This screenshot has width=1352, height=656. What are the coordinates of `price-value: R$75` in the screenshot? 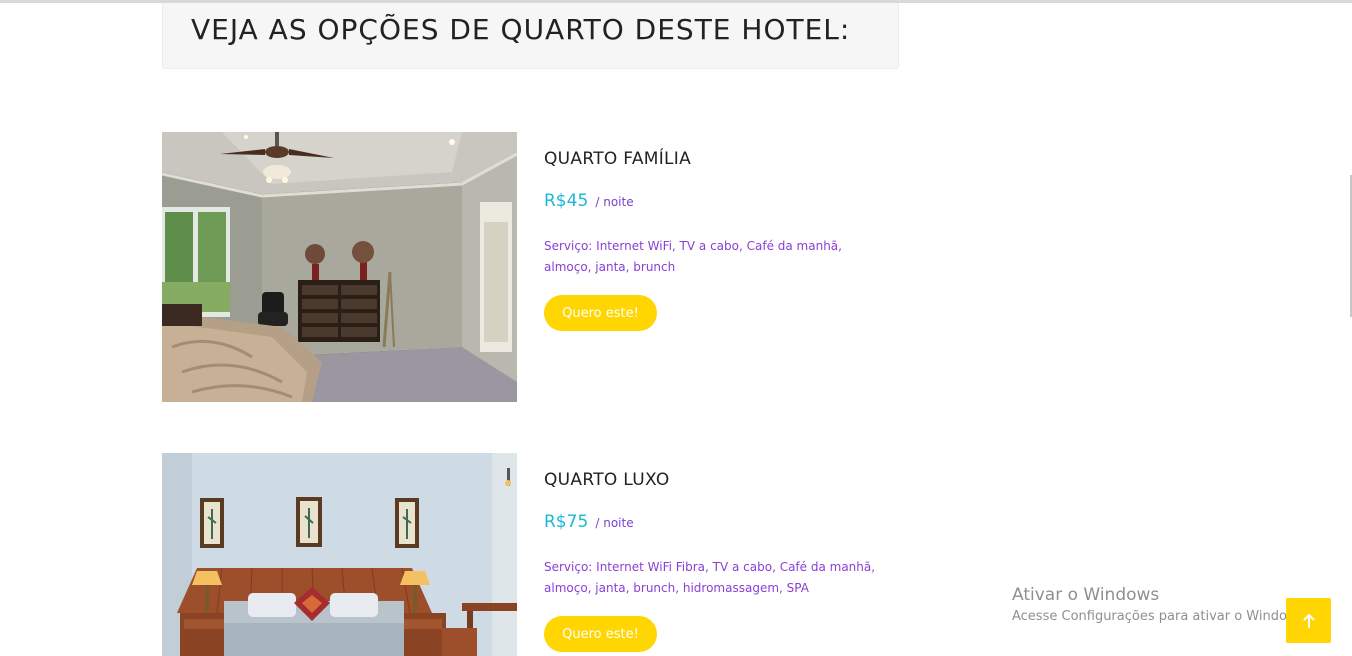 It's located at (566, 522).